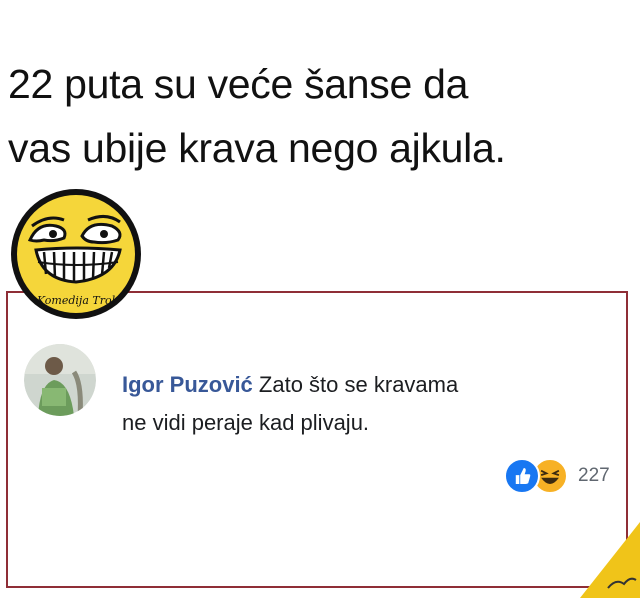 Image resolution: width=640 pixels, height=598 pixels. Describe the element at coordinates (60, 380) in the screenshot. I see `avatar` at that location.